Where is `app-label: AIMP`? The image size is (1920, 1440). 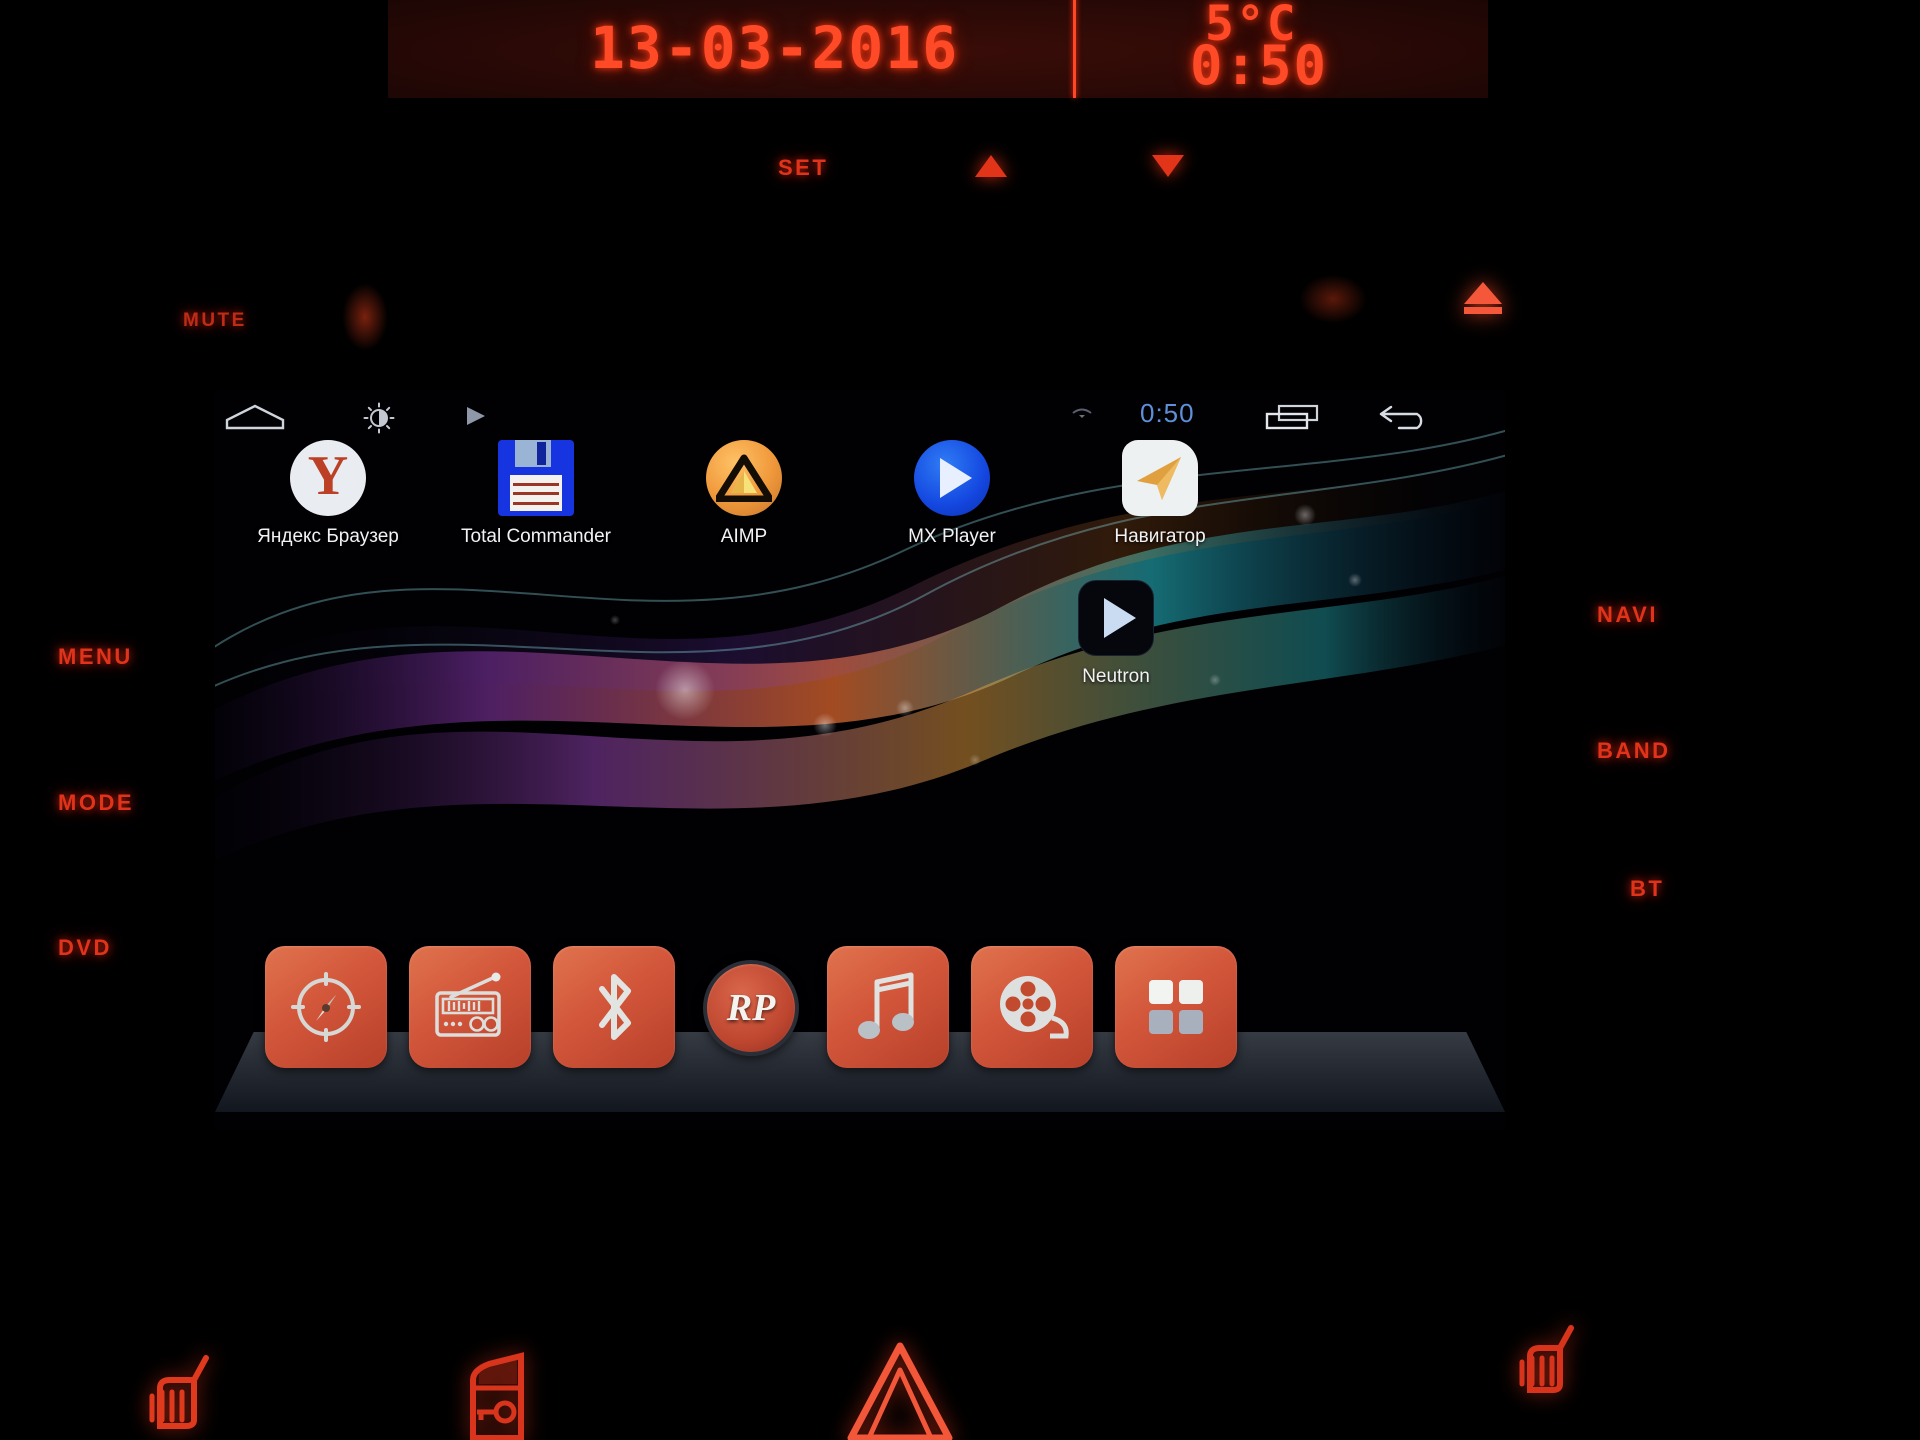
app-label: AIMP is located at coordinates (744, 536).